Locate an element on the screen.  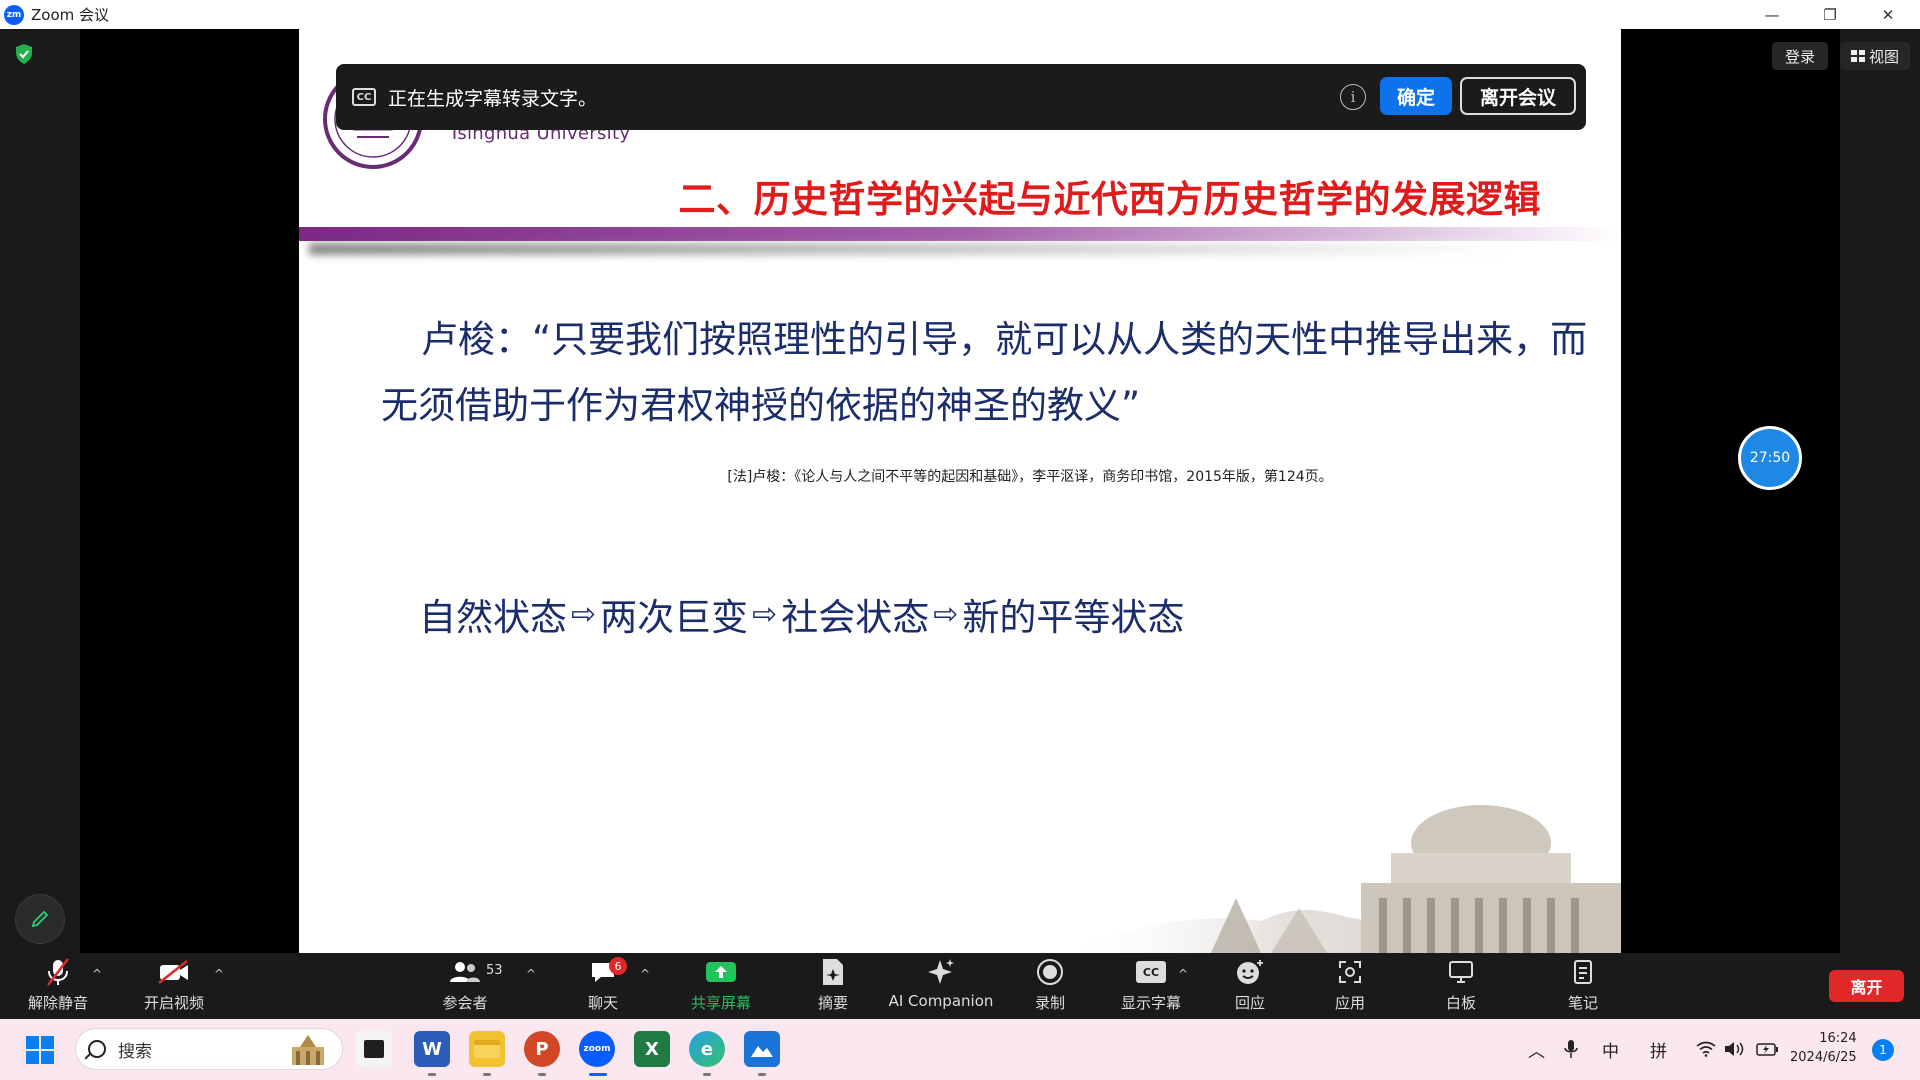
summary-label: 摘要 is located at coordinates (832, 1003).